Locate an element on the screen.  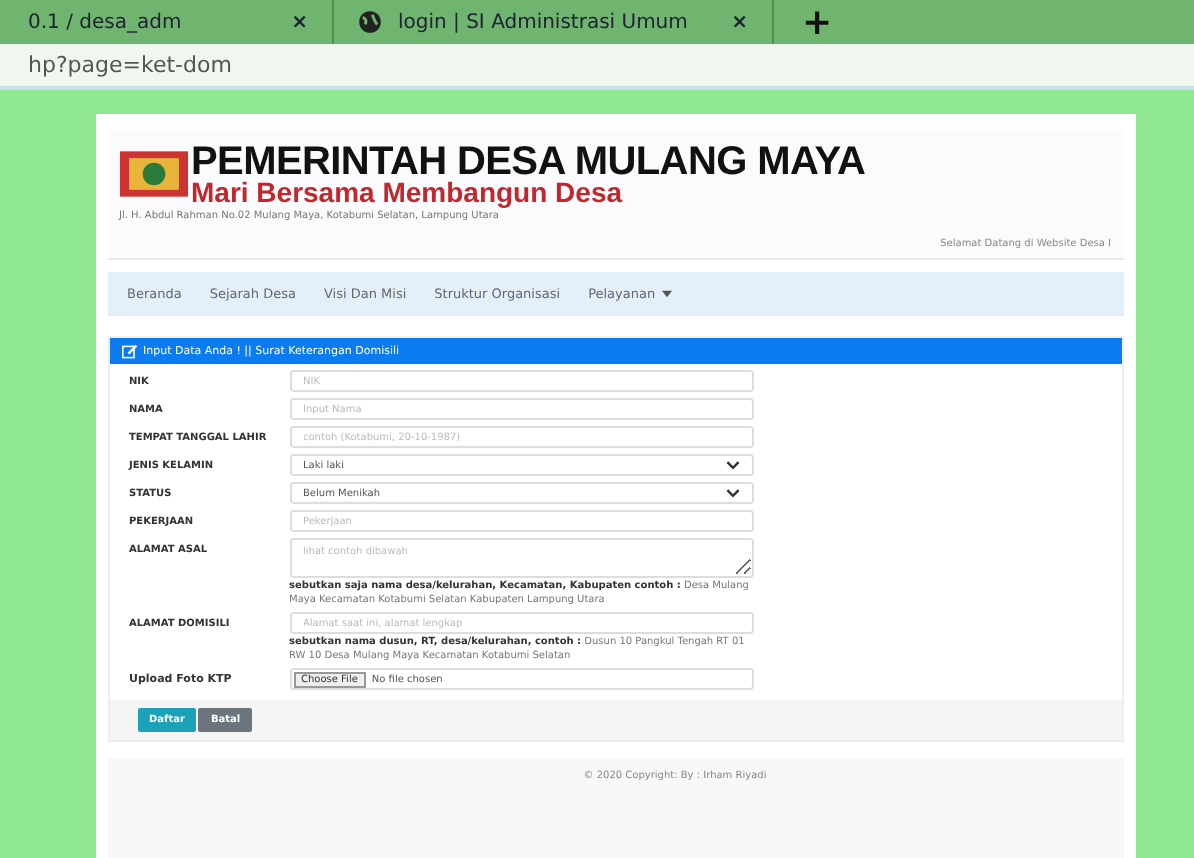
tab-title: 0.1 / desa_adm is located at coordinates (105, 22).